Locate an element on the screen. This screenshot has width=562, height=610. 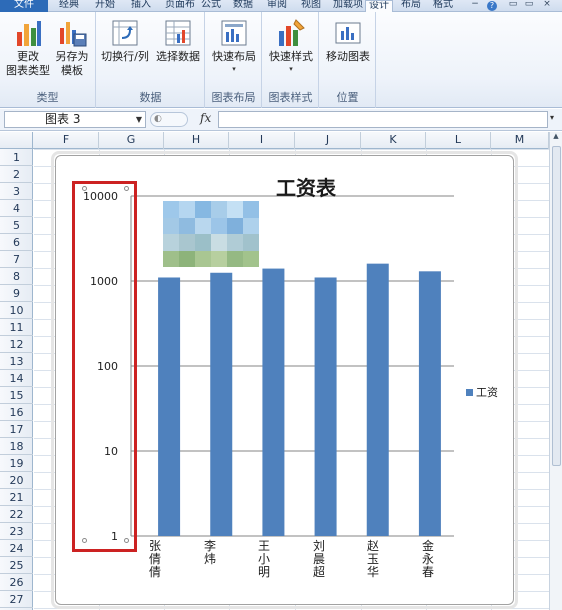
row-header: 13 is located at coordinates (16, 361).